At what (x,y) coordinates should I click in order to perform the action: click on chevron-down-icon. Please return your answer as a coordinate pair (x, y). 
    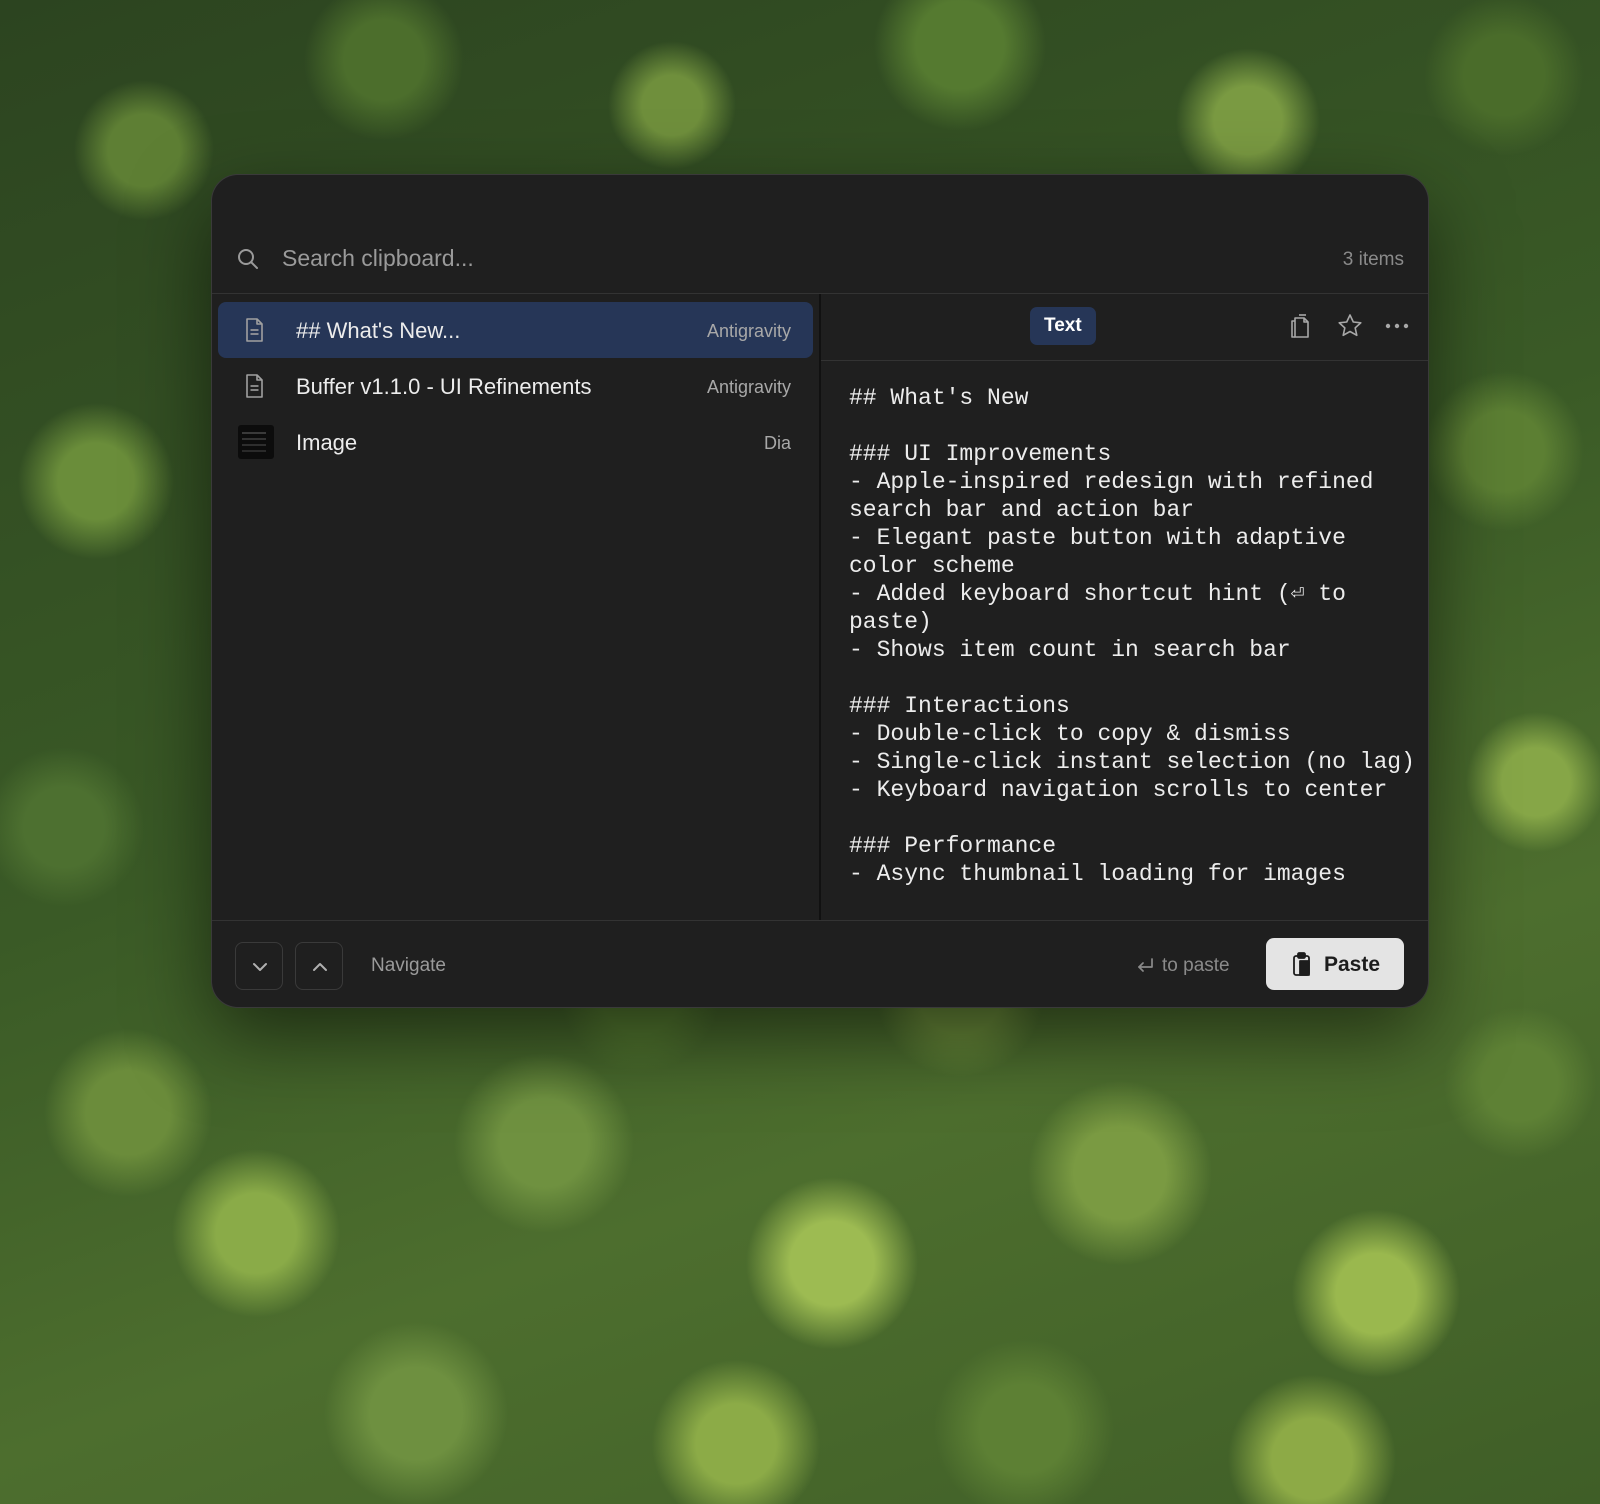
    Looking at the image, I should click on (260, 967).